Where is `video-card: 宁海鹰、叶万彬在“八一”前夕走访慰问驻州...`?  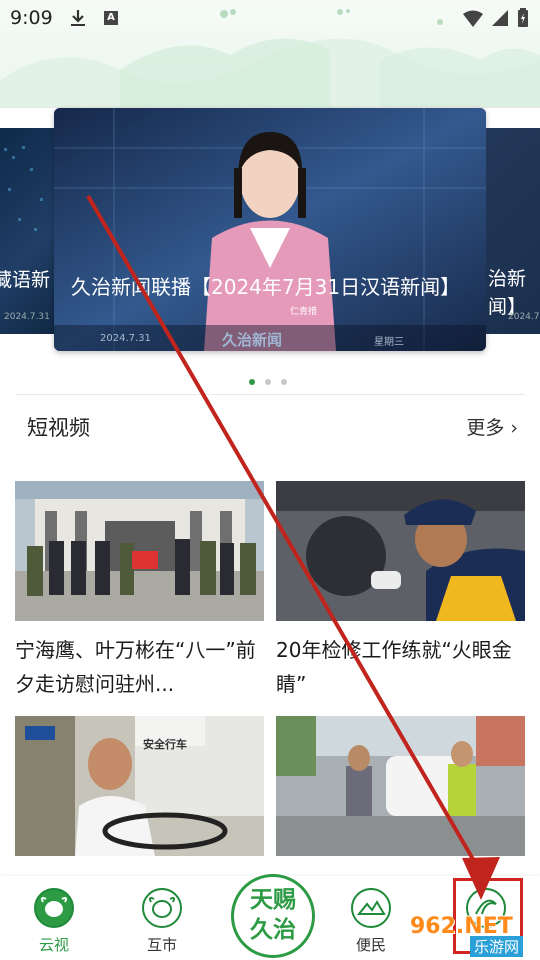
video-card: 宁海鹰、叶万彬在“八一”前夕走访慰问驻州... is located at coordinates (139, 591).